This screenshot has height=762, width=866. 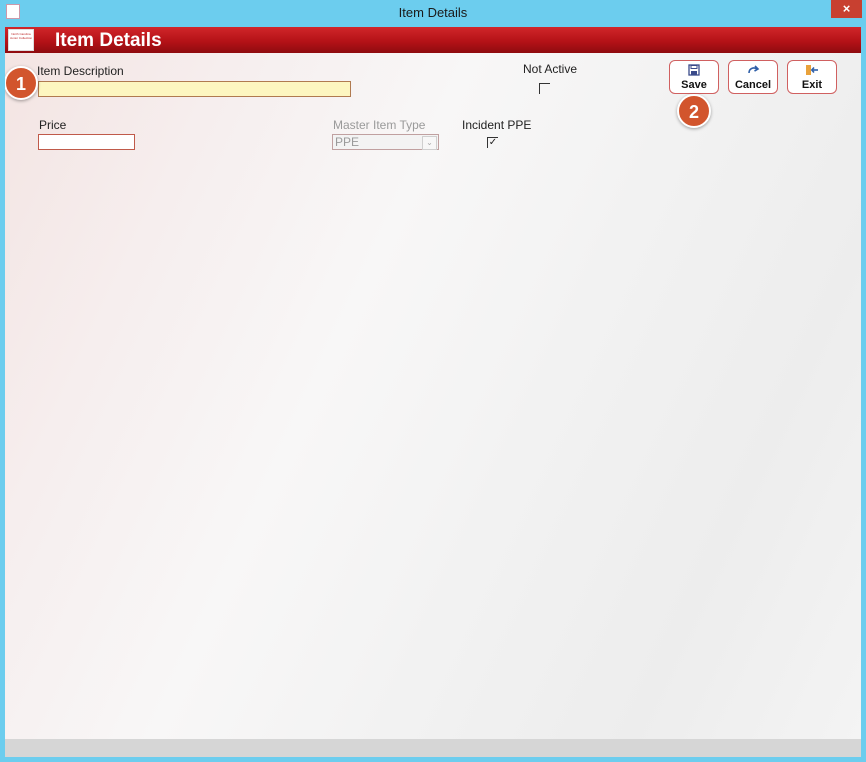 I want to click on close-button: ×, so click(x=846, y=9).